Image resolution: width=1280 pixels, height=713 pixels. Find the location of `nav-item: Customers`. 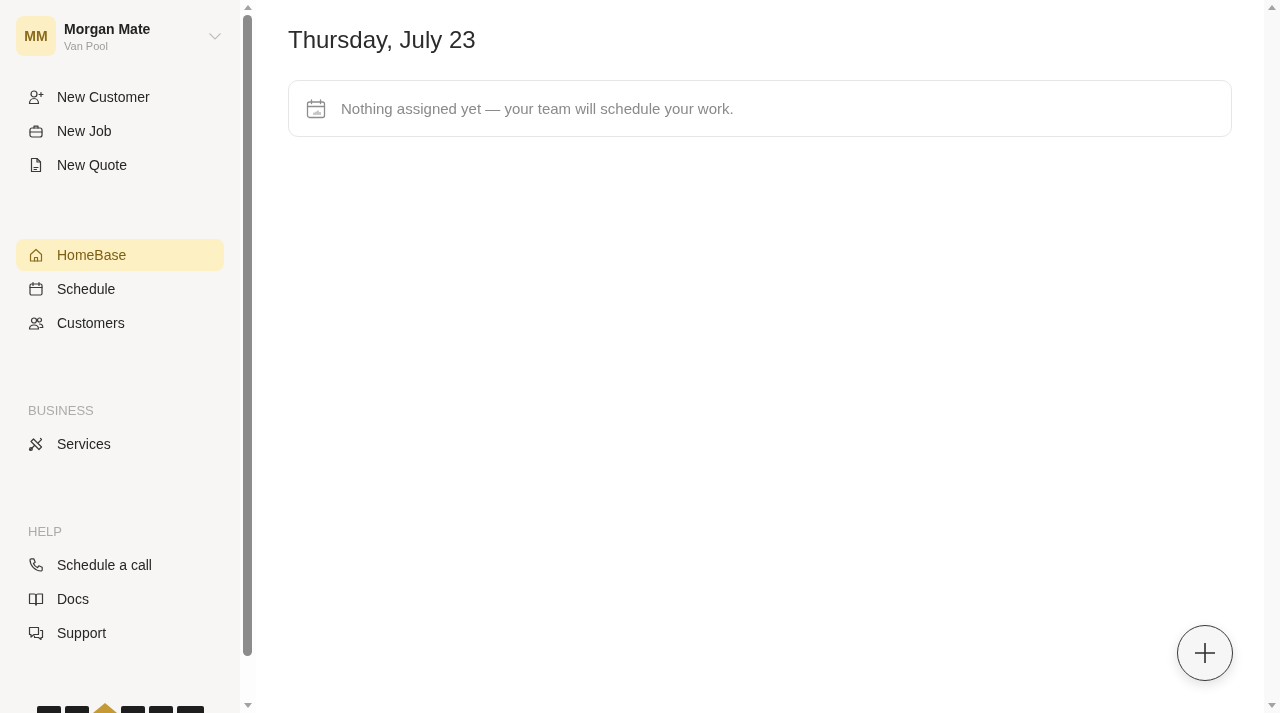

nav-item: Customers is located at coordinates (120, 323).